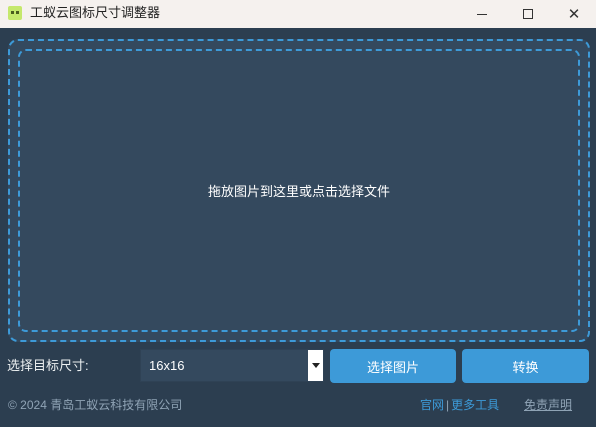 The image size is (596, 427). Describe the element at coordinates (48, 365) in the screenshot. I see `size-label: 选择目标尺寸:` at that location.